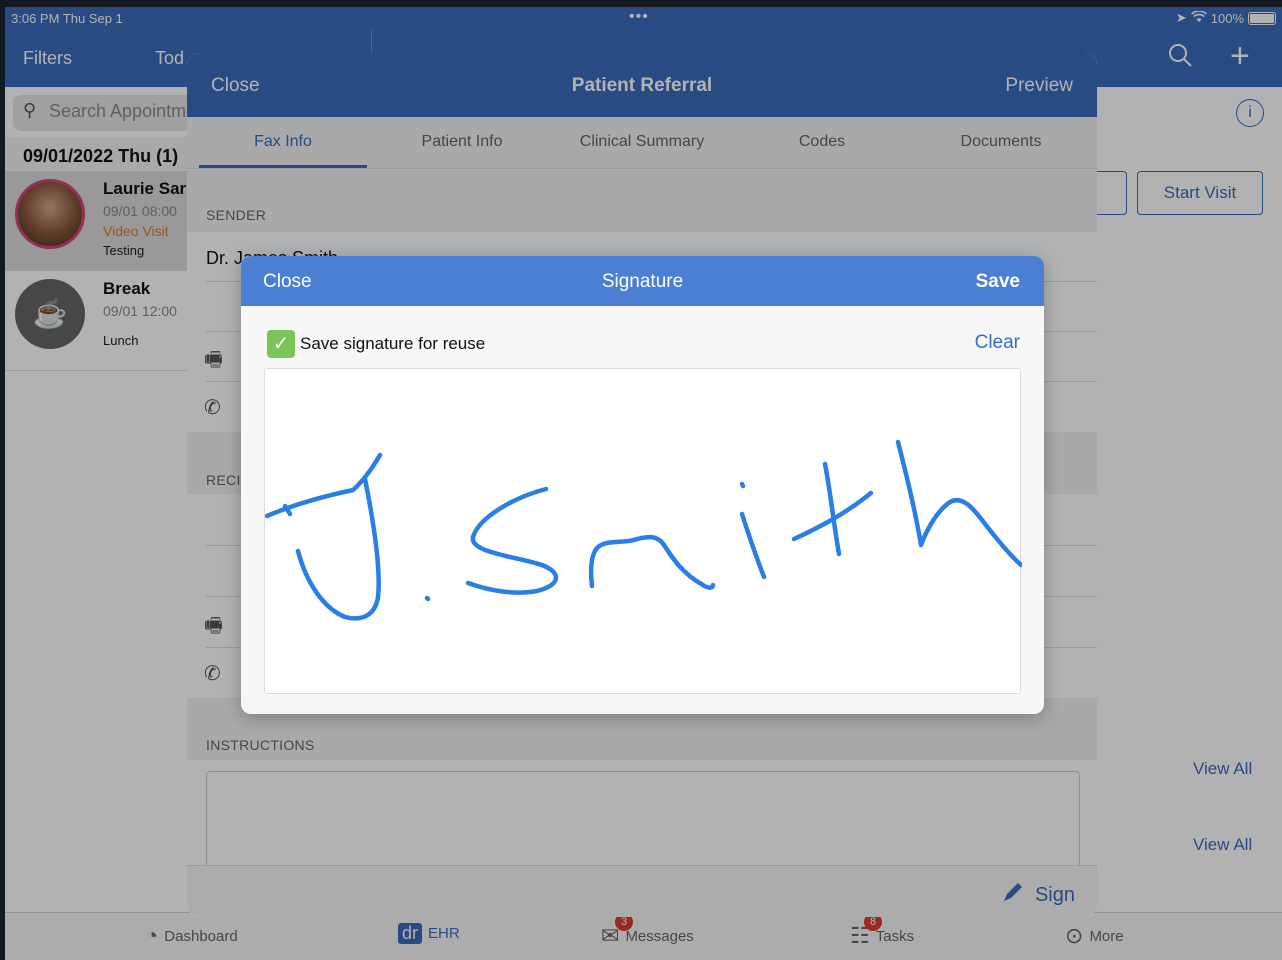  Describe the element at coordinates (281, 344) in the screenshot. I see `save-for-reuse-checkbox: ✓` at that location.